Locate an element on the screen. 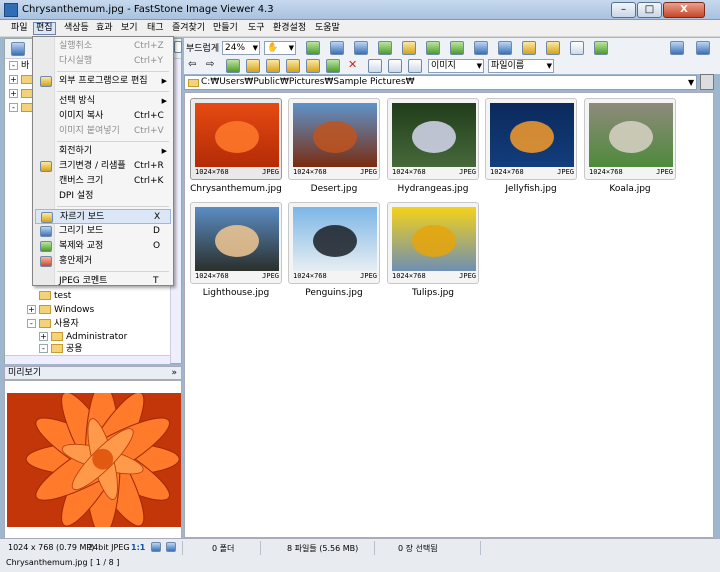  layout-icon is located at coordinates (677, 48).